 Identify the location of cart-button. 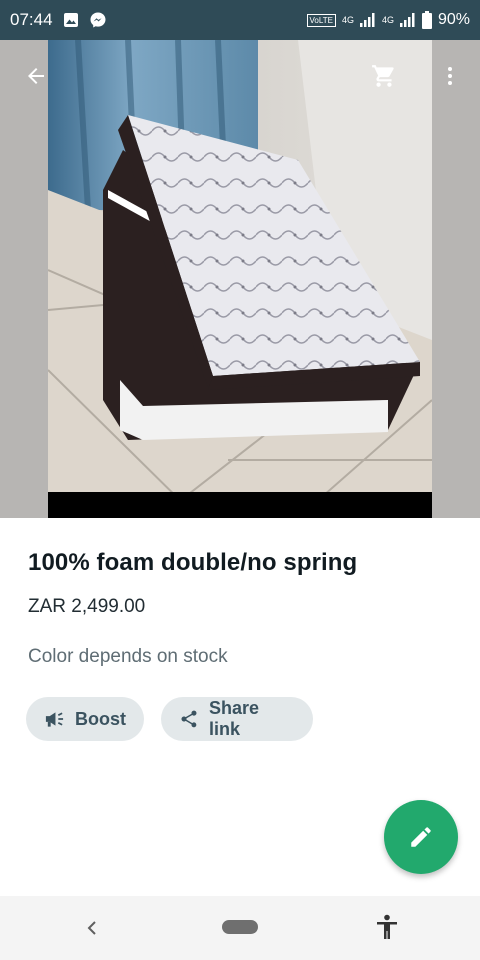
(384, 76).